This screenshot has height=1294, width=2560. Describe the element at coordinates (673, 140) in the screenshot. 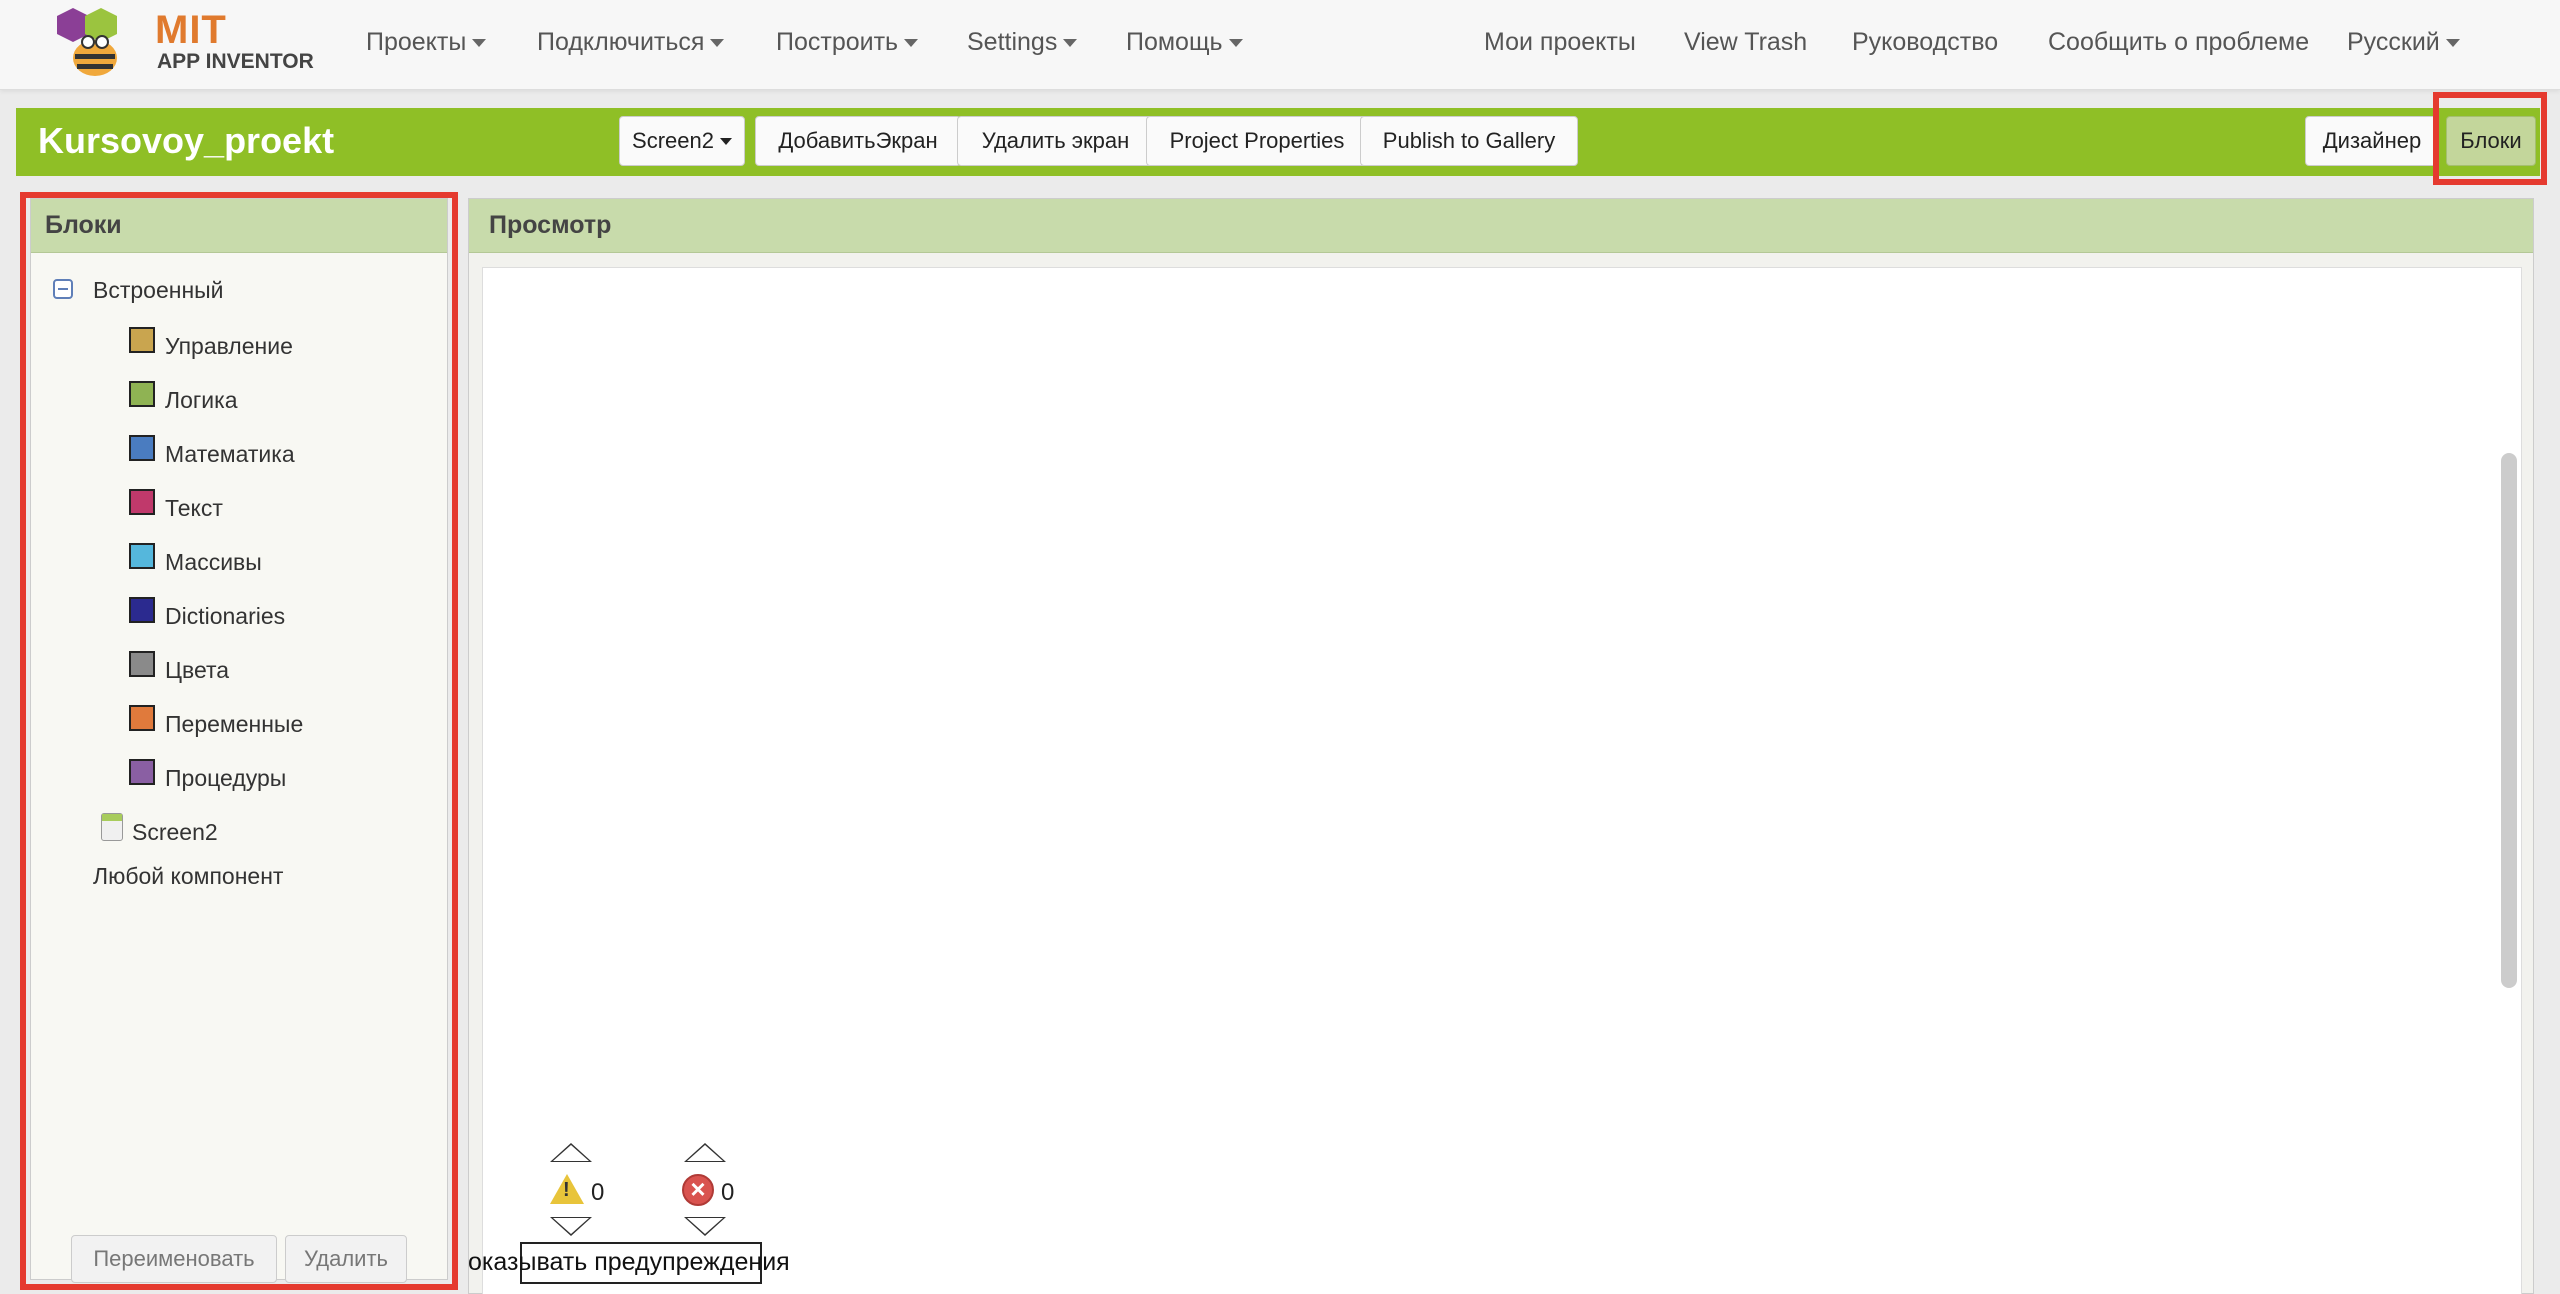

I see `screen-select-label: Screen2` at that location.